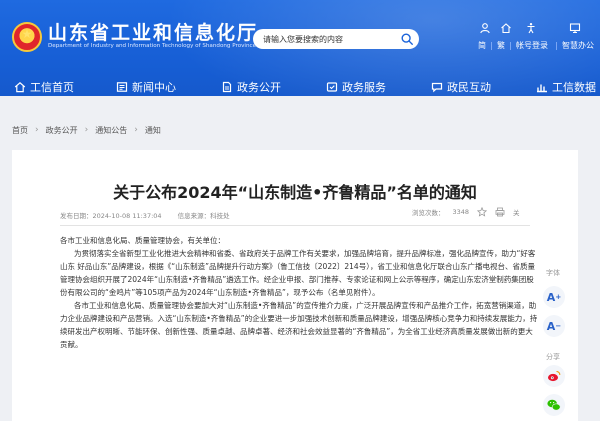 This screenshot has height=421, width=600. Describe the element at coordinates (52, 87) in the screenshot. I see `nav-item-label: 工信首页` at that location.